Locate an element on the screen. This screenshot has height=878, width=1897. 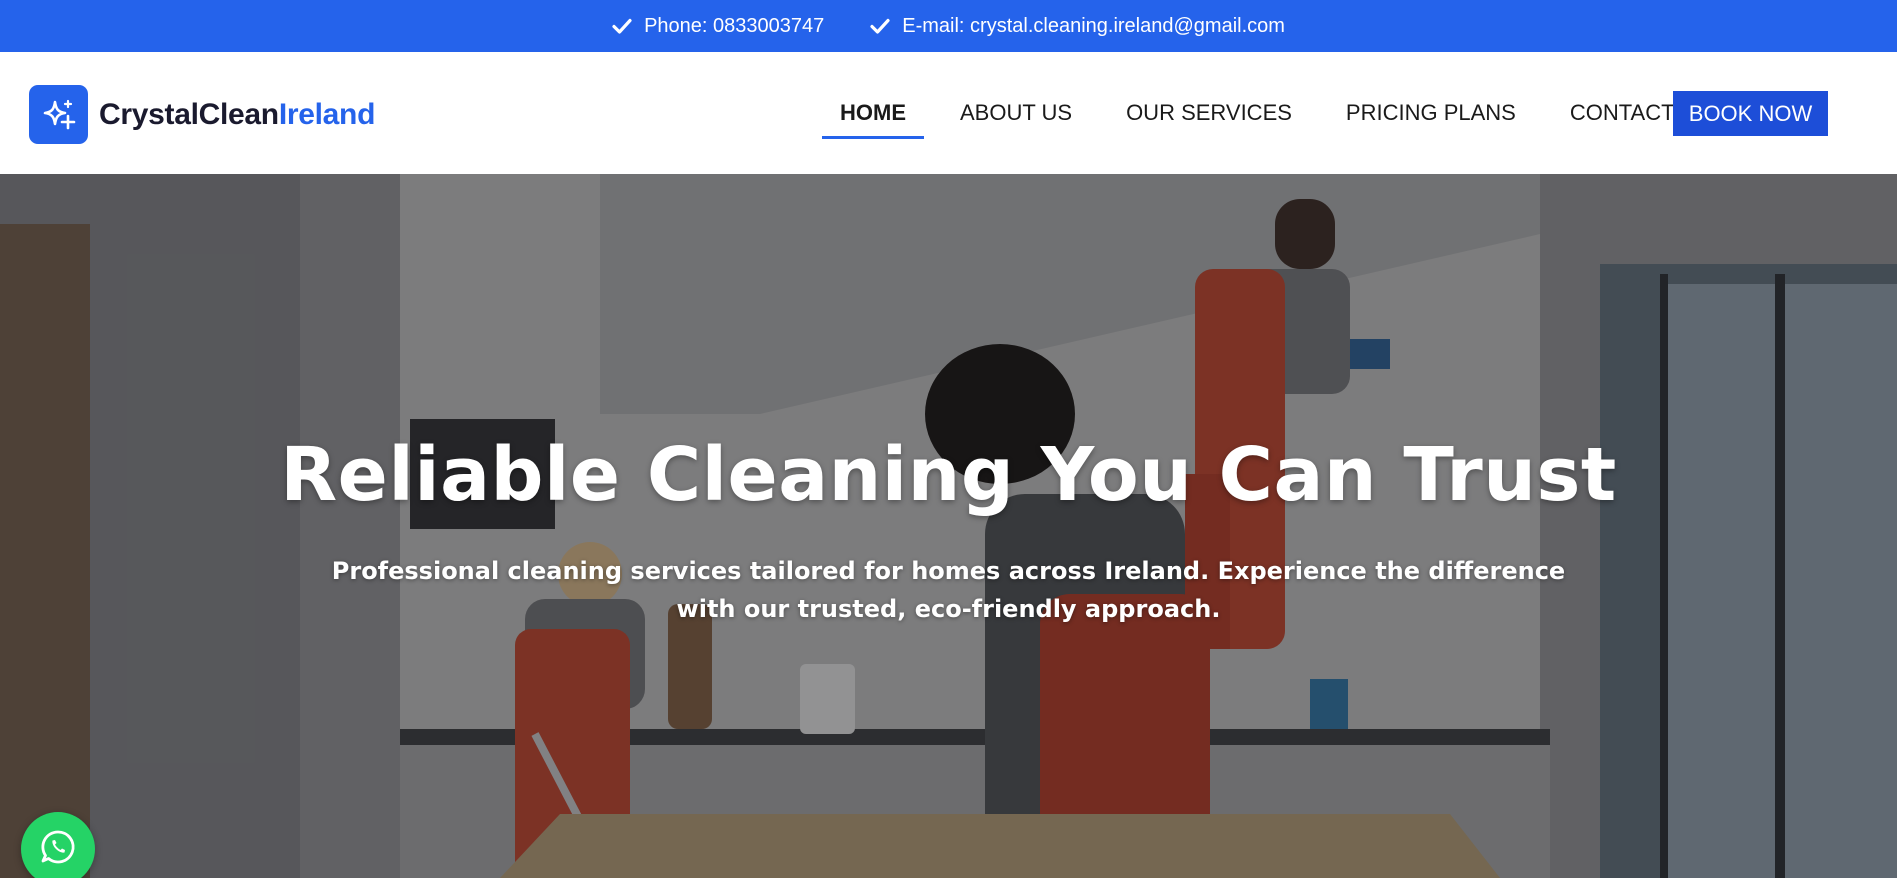
site-logo: CrystalCleanIreland is located at coordinates (202, 114).